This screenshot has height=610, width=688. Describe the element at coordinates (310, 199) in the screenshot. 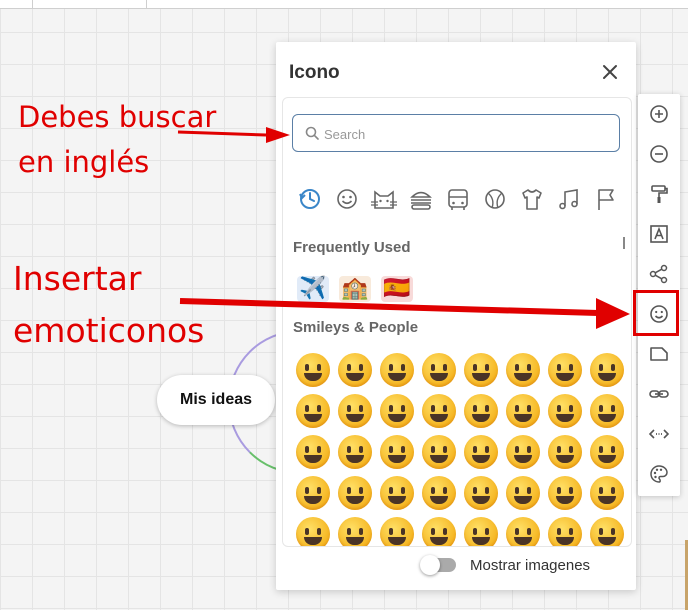

I see `recent-icon` at that location.